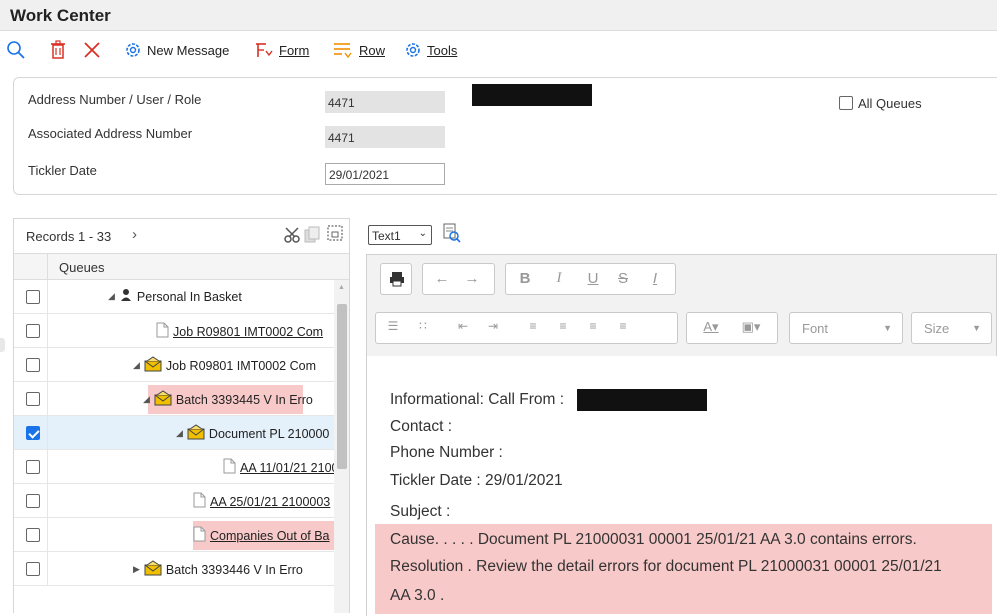  I want to click on queue-label: Companies Out of Ba, so click(270, 536).